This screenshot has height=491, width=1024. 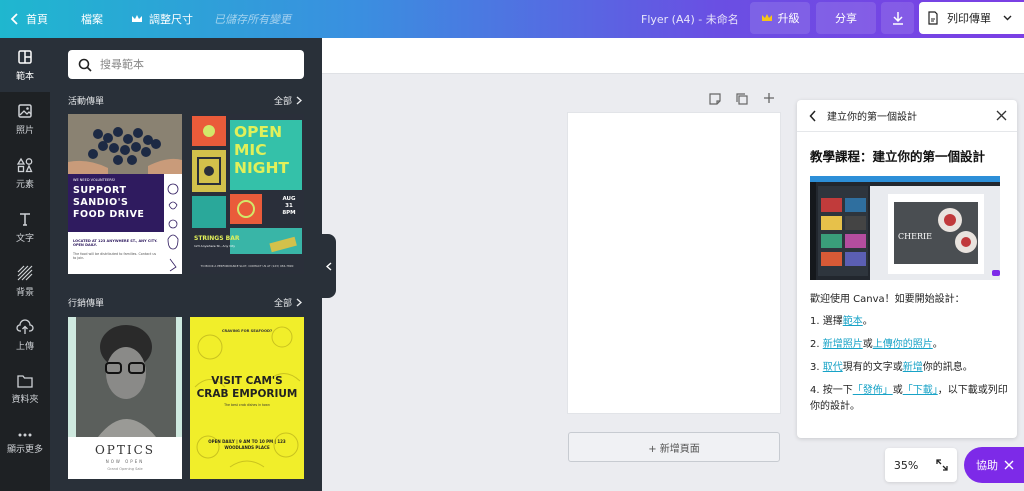 I want to click on back-arrow-icon, so click(x=813, y=115).